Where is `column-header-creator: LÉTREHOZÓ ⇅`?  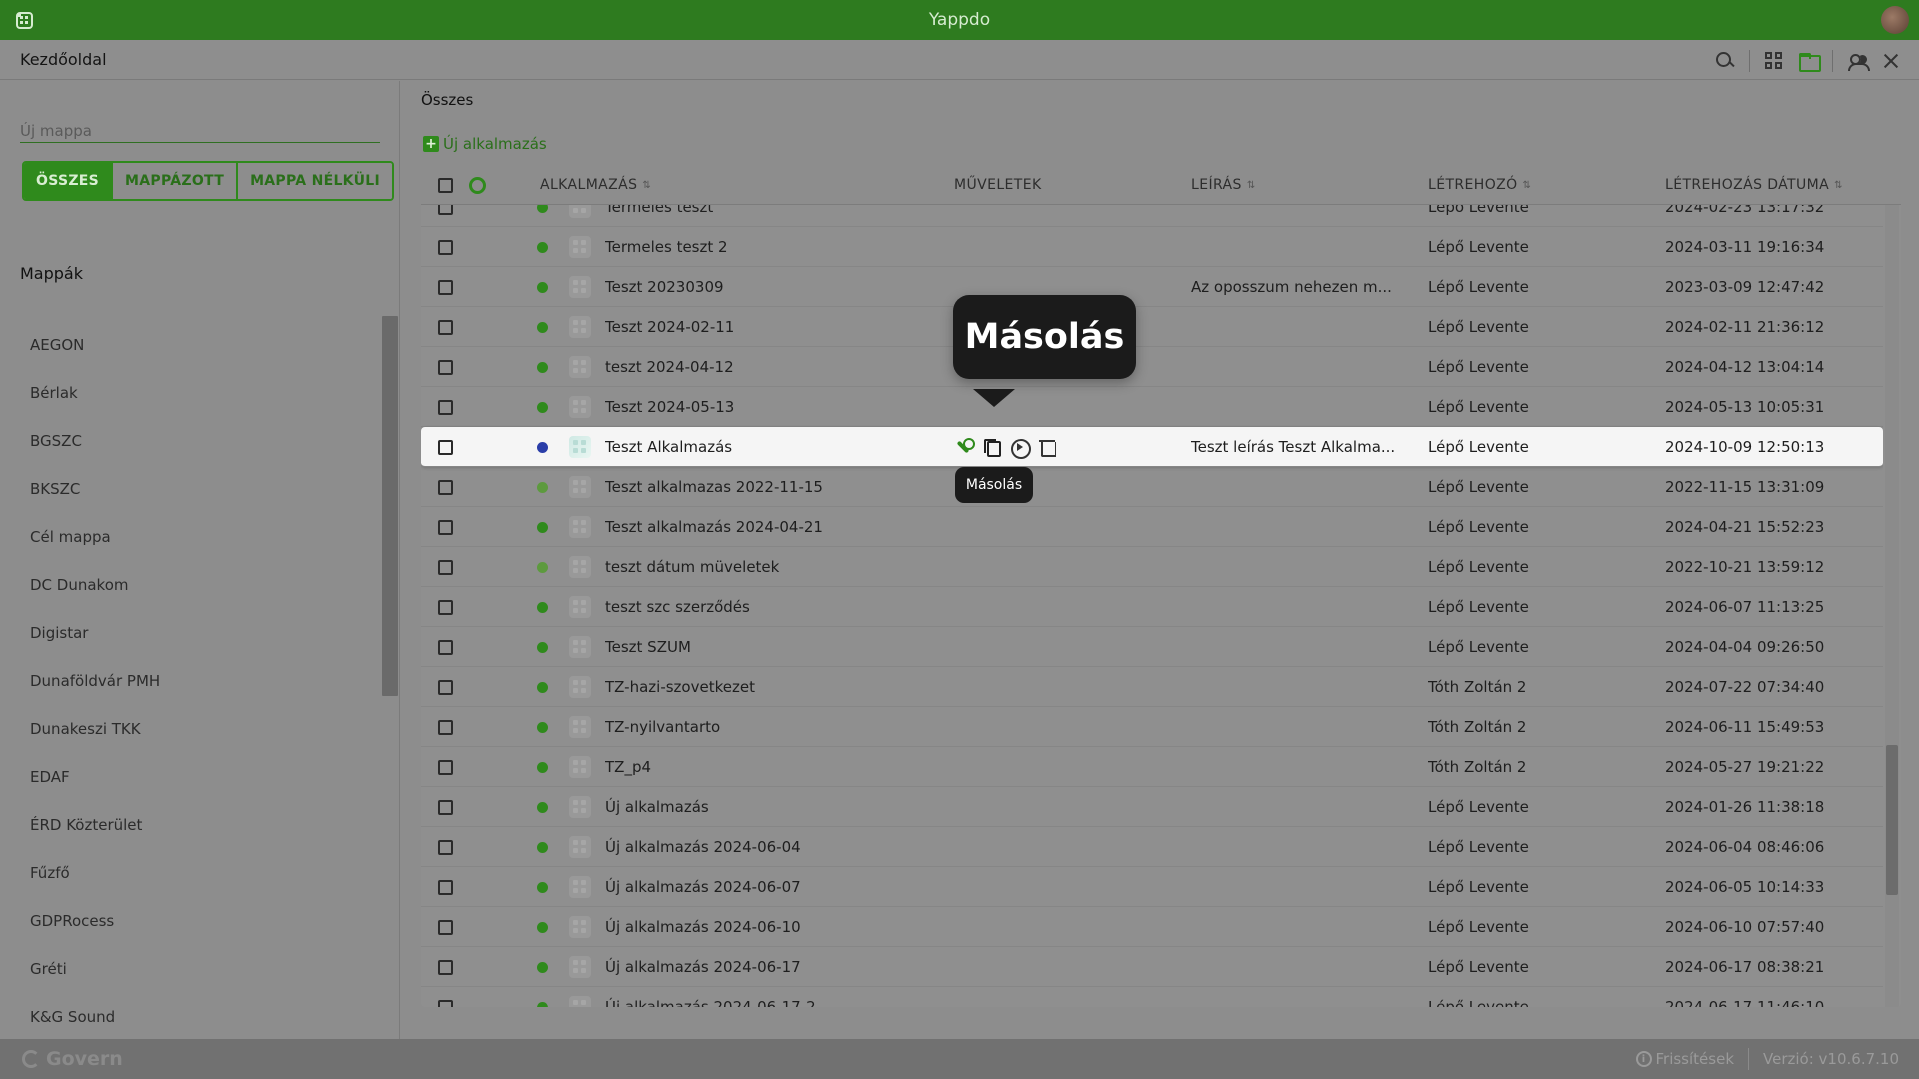
column-header-creator: LÉTREHOZÓ ⇅ is located at coordinates (1479, 185).